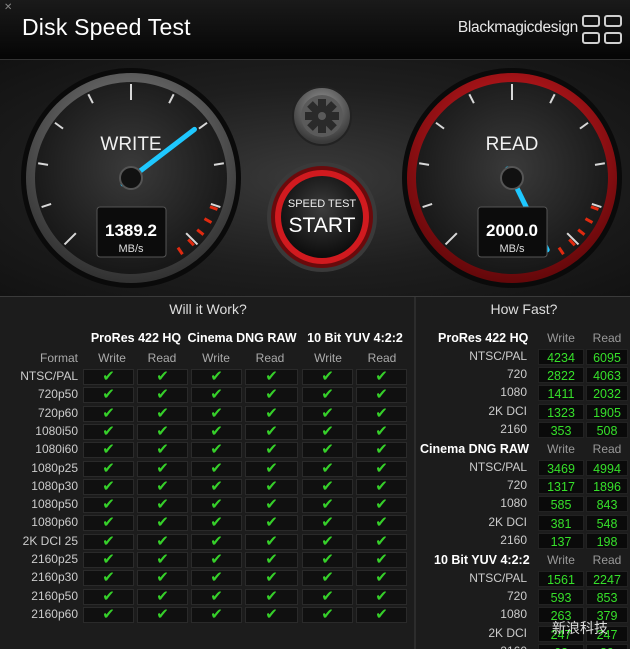 This screenshot has width=630, height=649. What do you see at coordinates (315, 30) in the screenshot?
I see `title-bar: ✕ Disk Speed Test Blackmagicdesign` at bounding box center [315, 30].